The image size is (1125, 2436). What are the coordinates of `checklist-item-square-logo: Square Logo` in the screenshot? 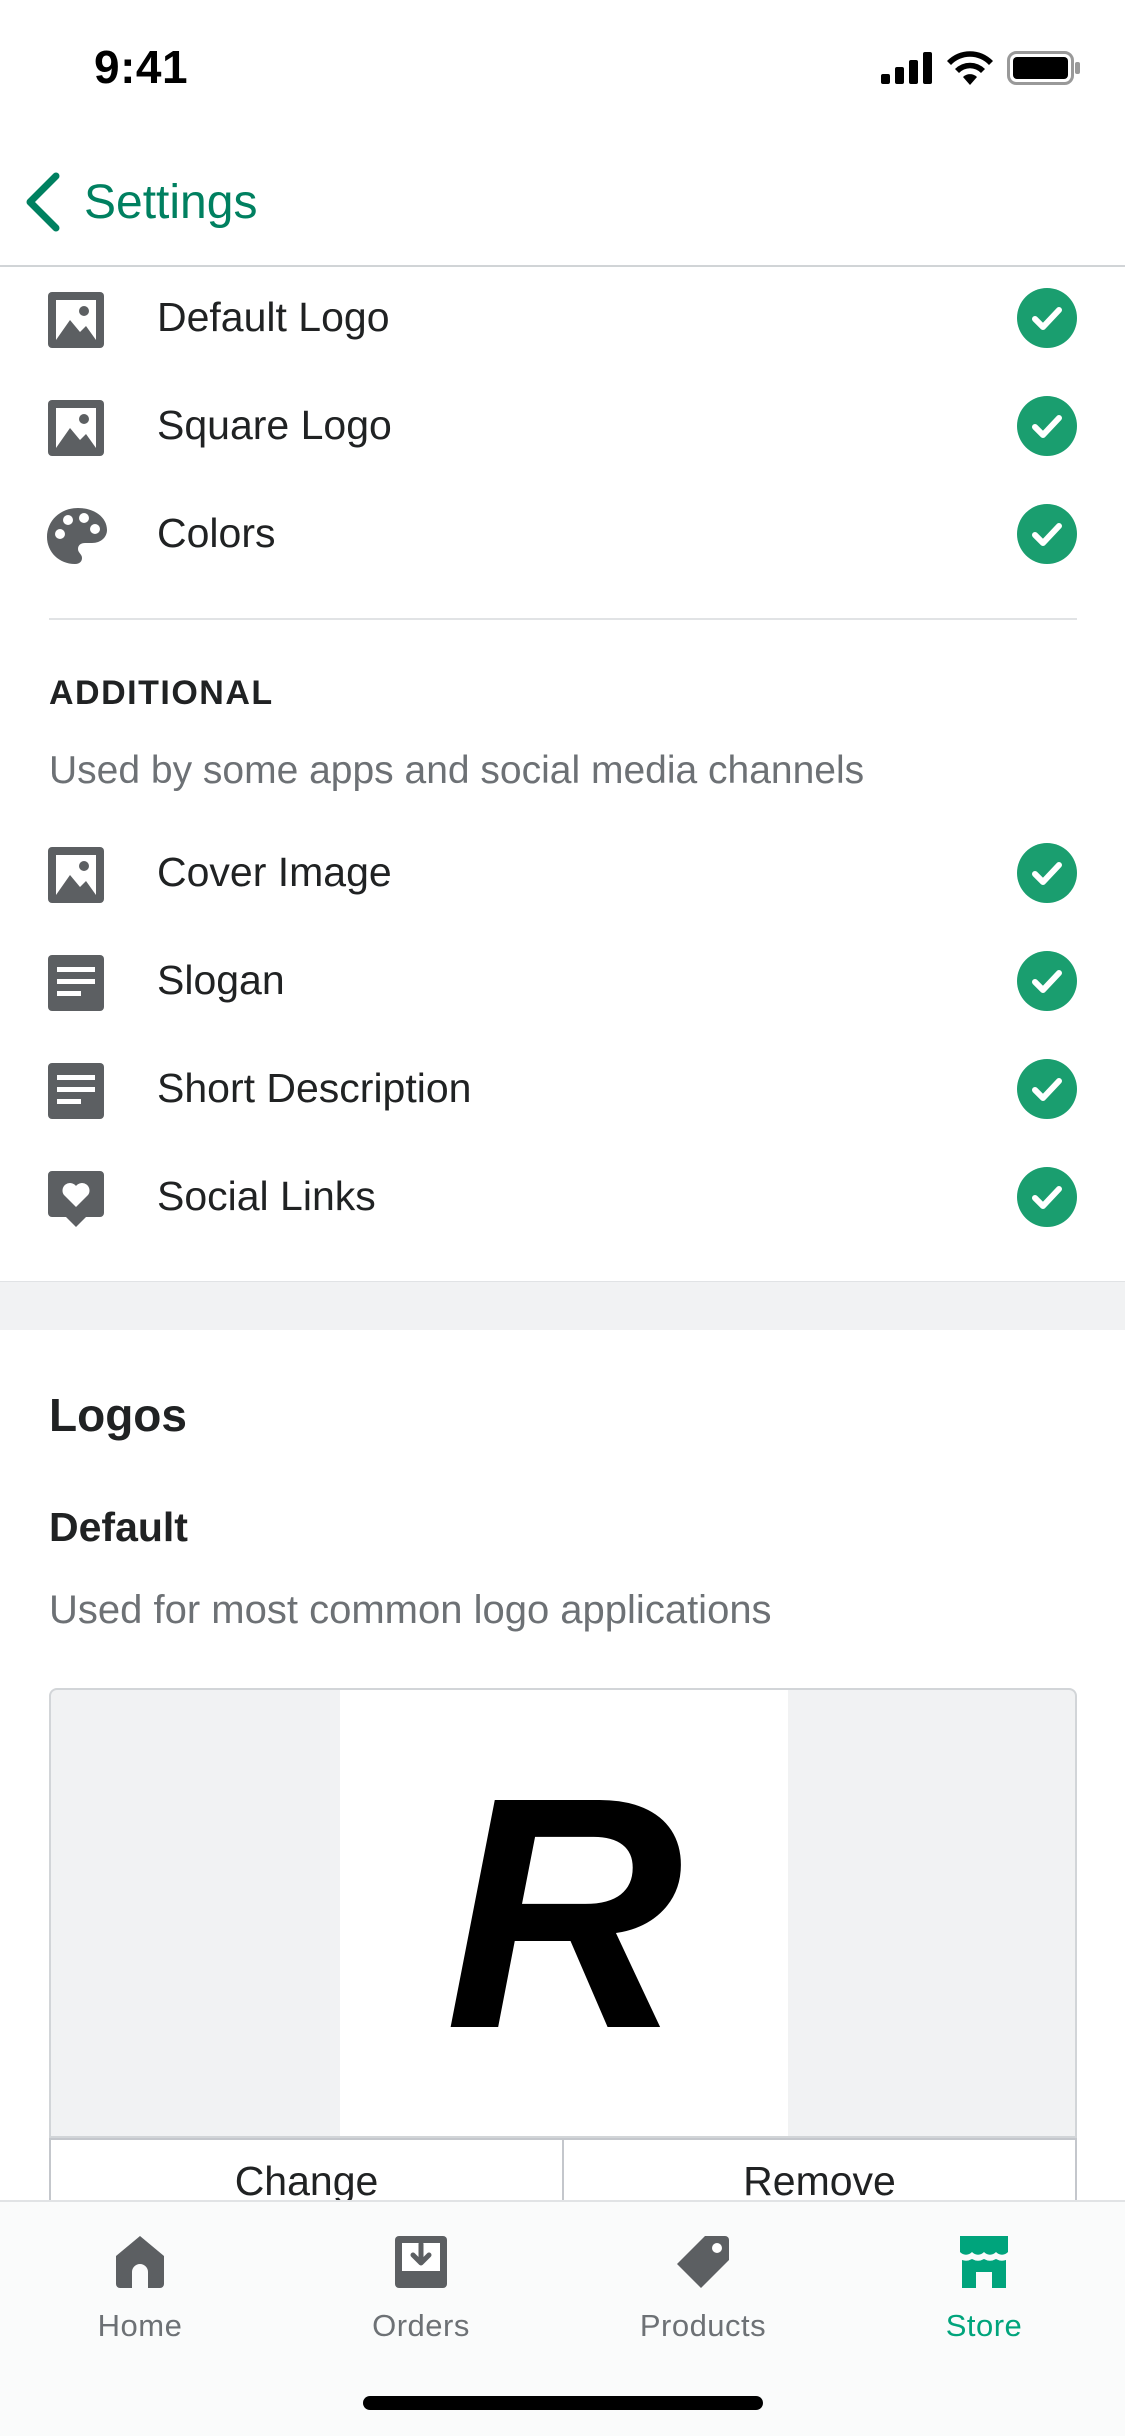 It's located at (562, 426).